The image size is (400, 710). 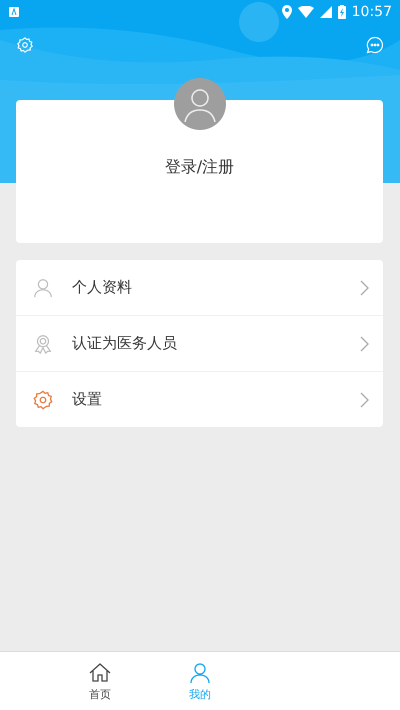 I want to click on location-icon, so click(x=287, y=12).